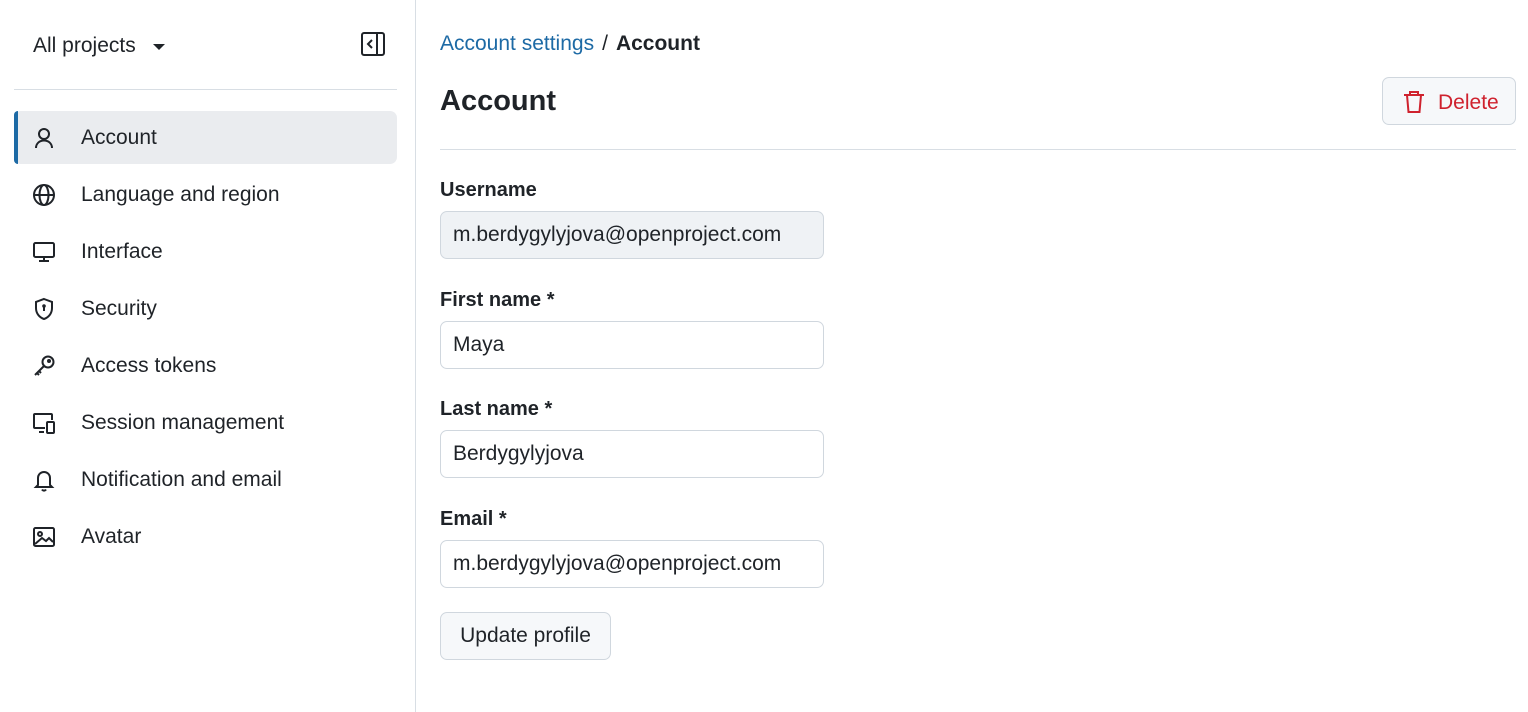  Describe the element at coordinates (657, 43) in the screenshot. I see `breadcrumb-current: Account` at that location.